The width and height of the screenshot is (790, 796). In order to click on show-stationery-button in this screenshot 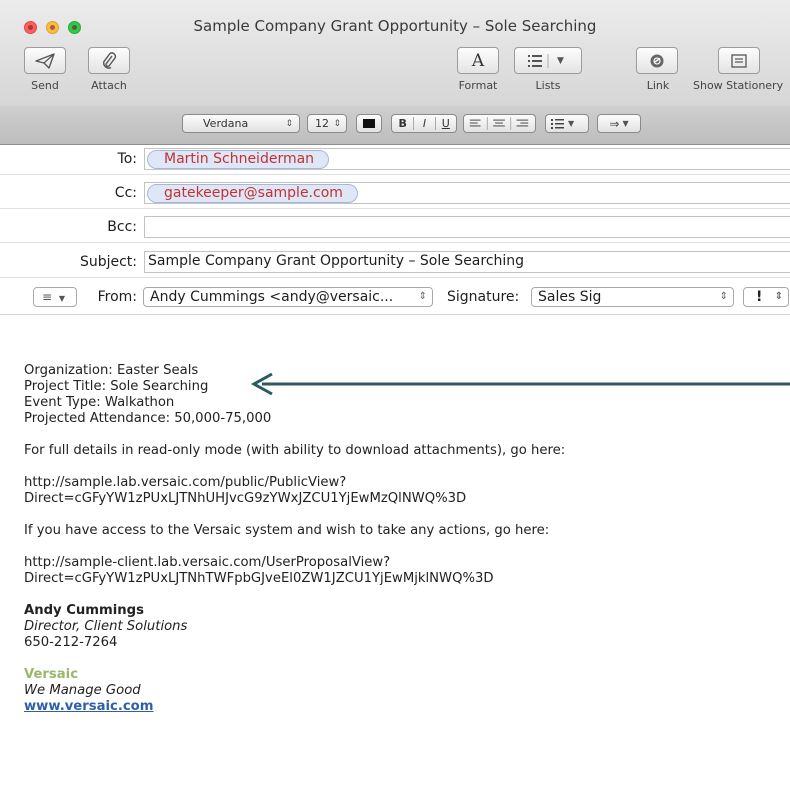, I will do `click(739, 60)`.